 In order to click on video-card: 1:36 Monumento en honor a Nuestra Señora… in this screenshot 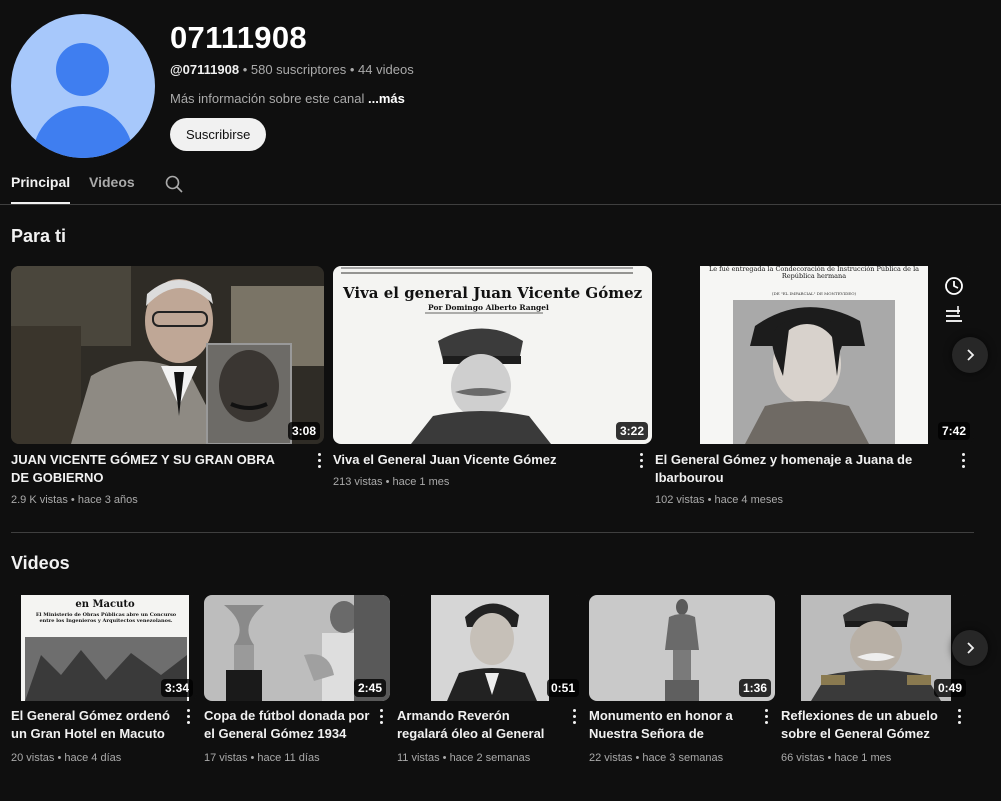, I will do `click(682, 685)`.